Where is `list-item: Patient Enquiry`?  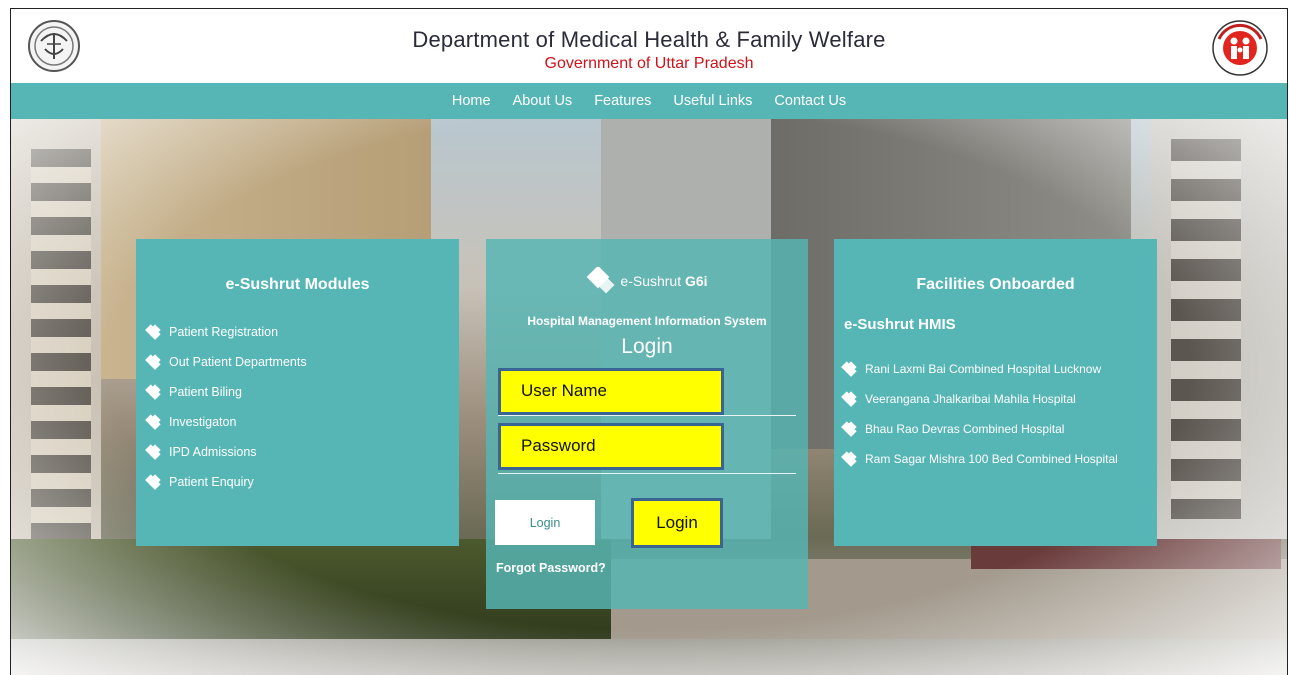
list-item: Patient Enquiry is located at coordinates (227, 482).